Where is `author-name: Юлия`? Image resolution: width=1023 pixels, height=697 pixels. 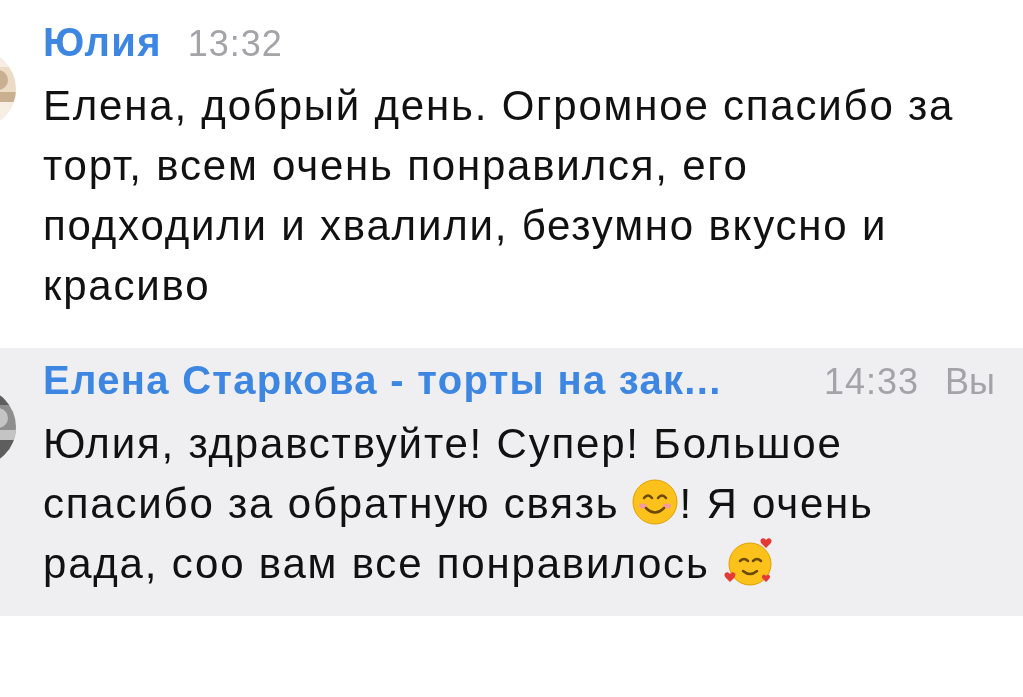
author-name: Юлия is located at coordinates (102, 42).